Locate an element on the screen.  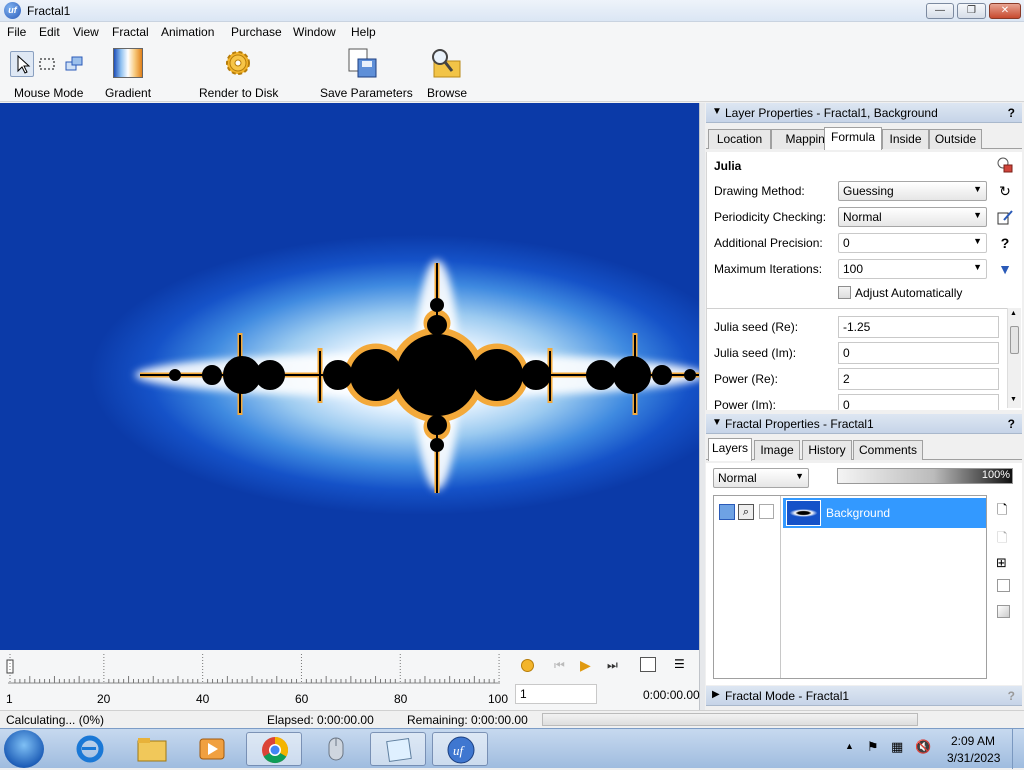
network-icon: ▦ is located at coordinates (897, 747).